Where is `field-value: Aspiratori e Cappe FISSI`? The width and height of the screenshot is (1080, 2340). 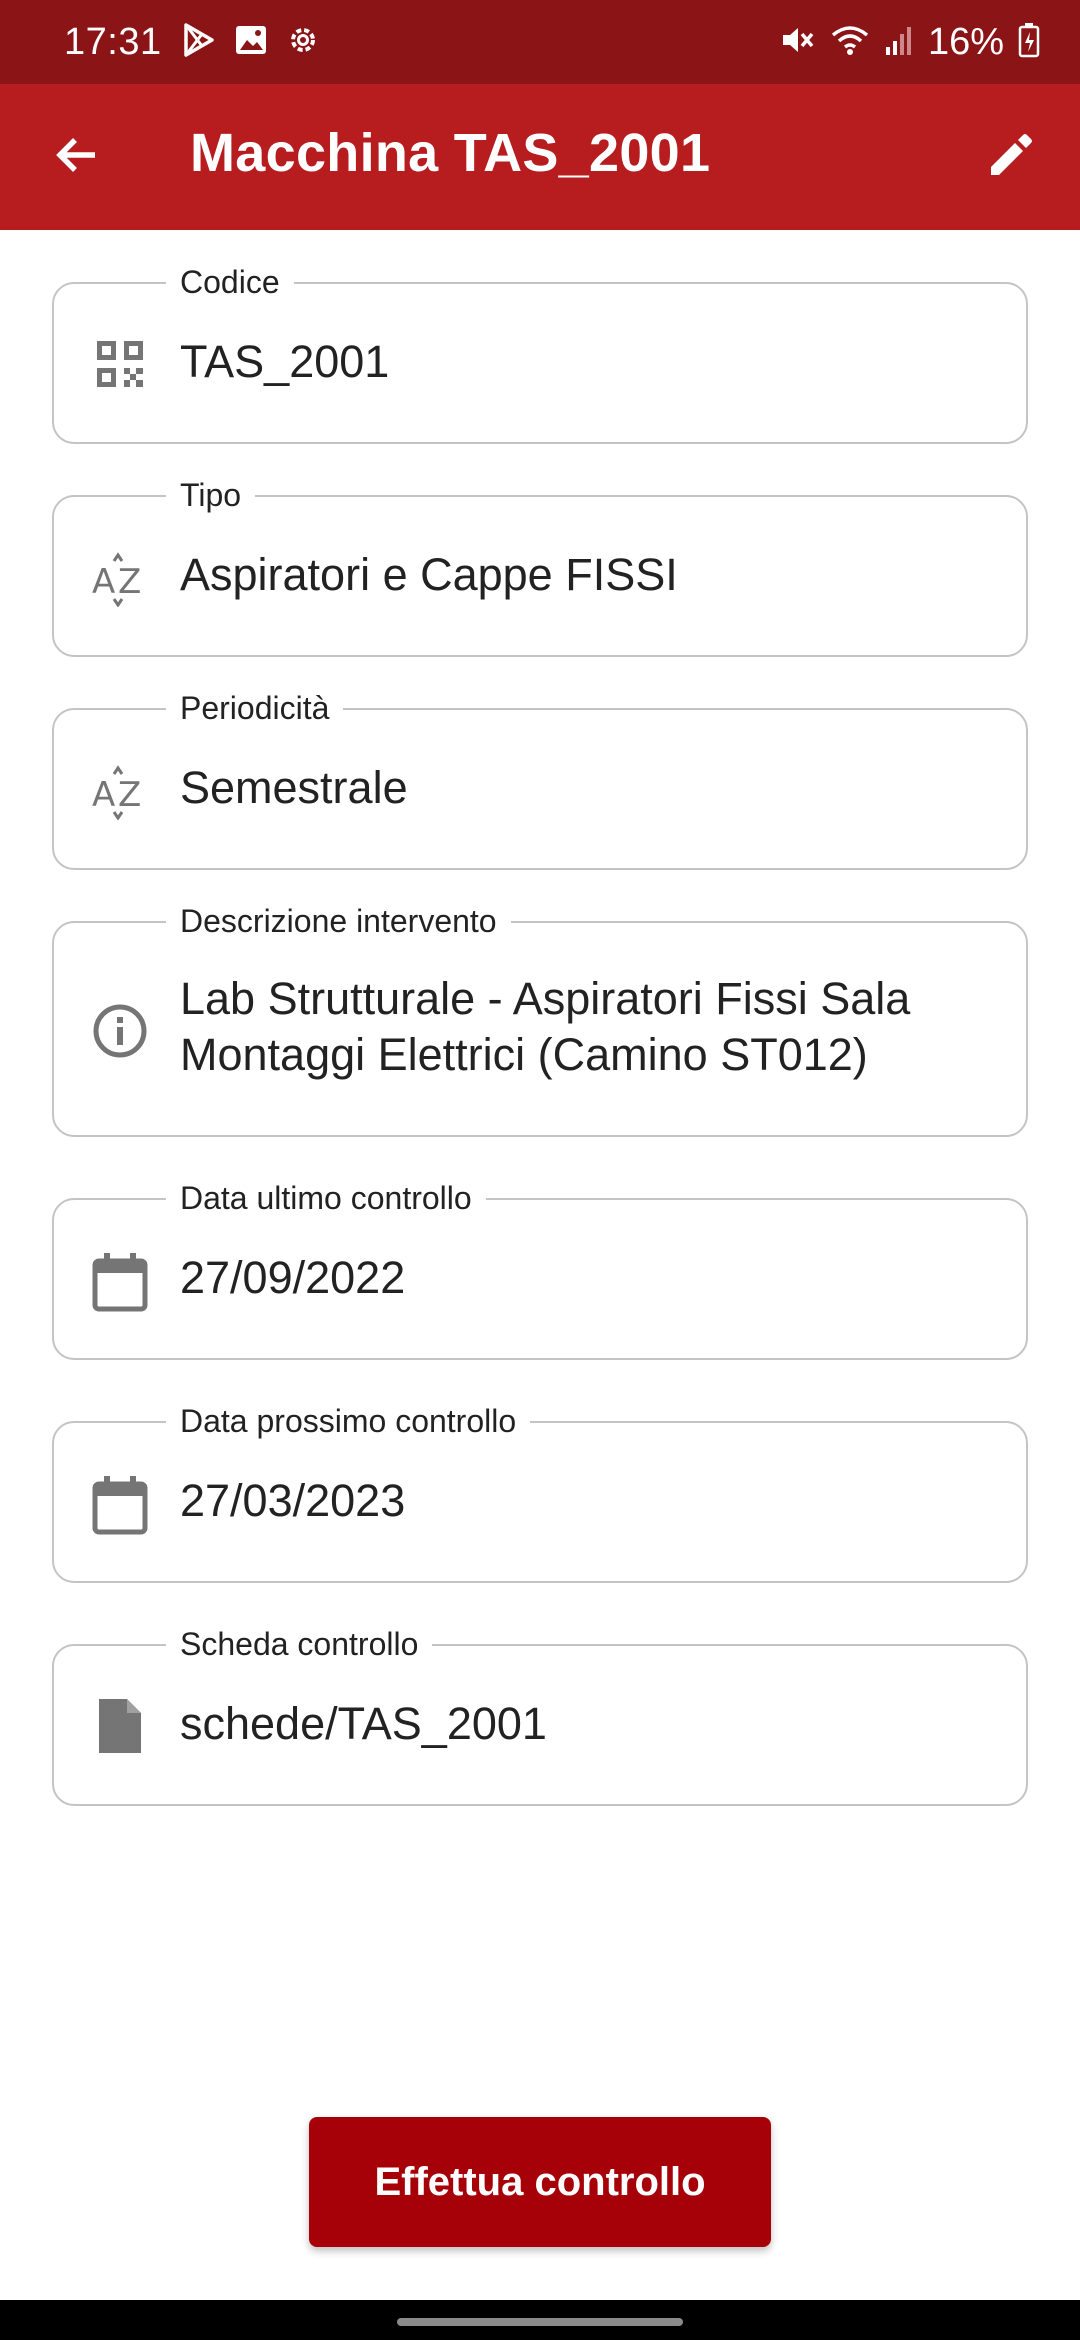 field-value: Aspiratori e Cappe FISSI is located at coordinates (429, 574).